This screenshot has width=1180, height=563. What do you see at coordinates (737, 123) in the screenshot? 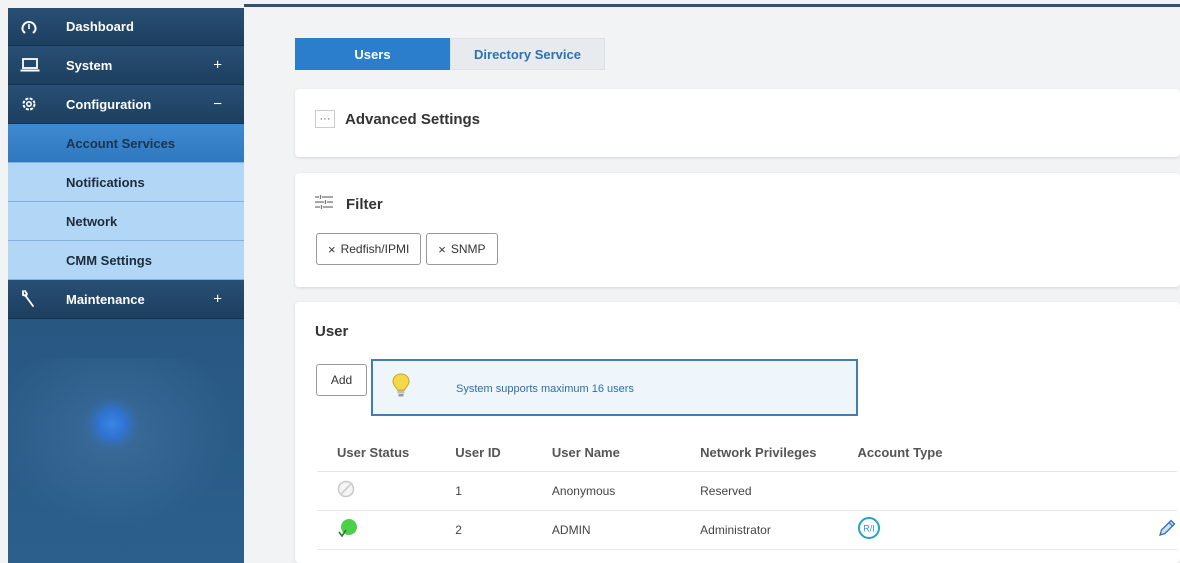
I see `advanced-settings-card: ··· Advanced Settings` at bounding box center [737, 123].